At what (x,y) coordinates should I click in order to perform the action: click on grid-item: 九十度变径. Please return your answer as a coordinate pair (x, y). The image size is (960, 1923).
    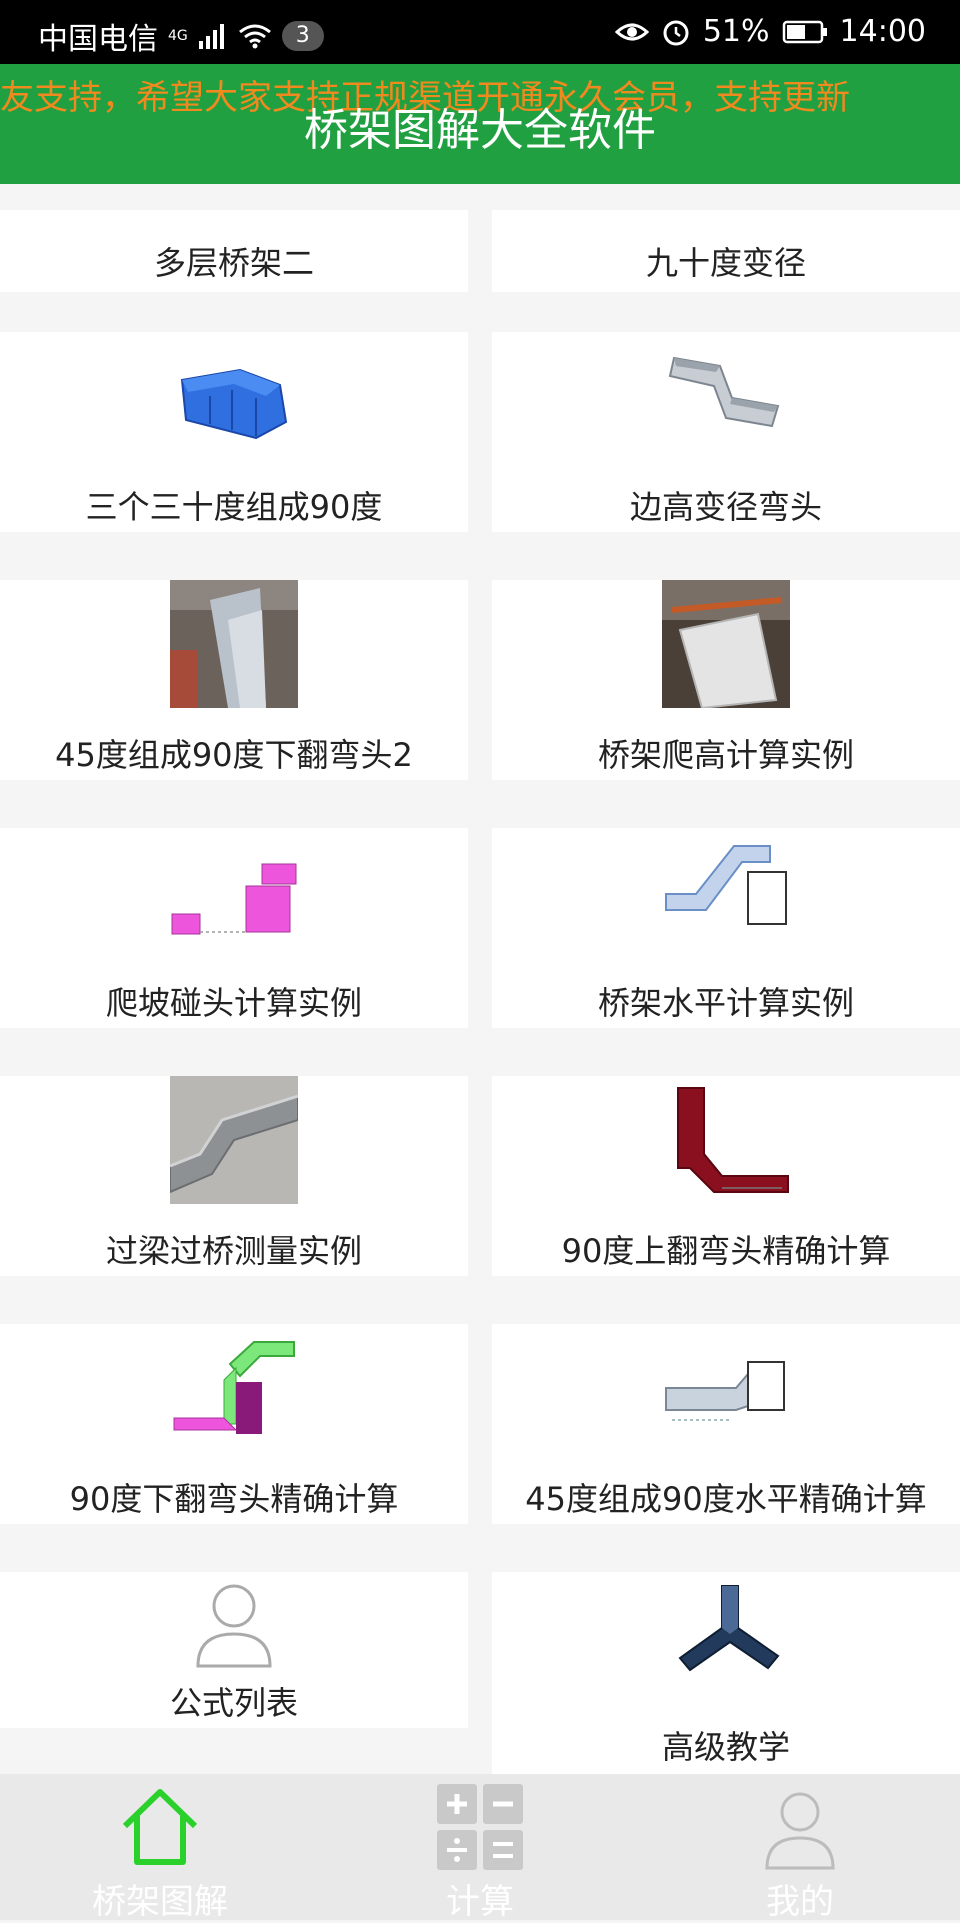
    Looking at the image, I should click on (726, 251).